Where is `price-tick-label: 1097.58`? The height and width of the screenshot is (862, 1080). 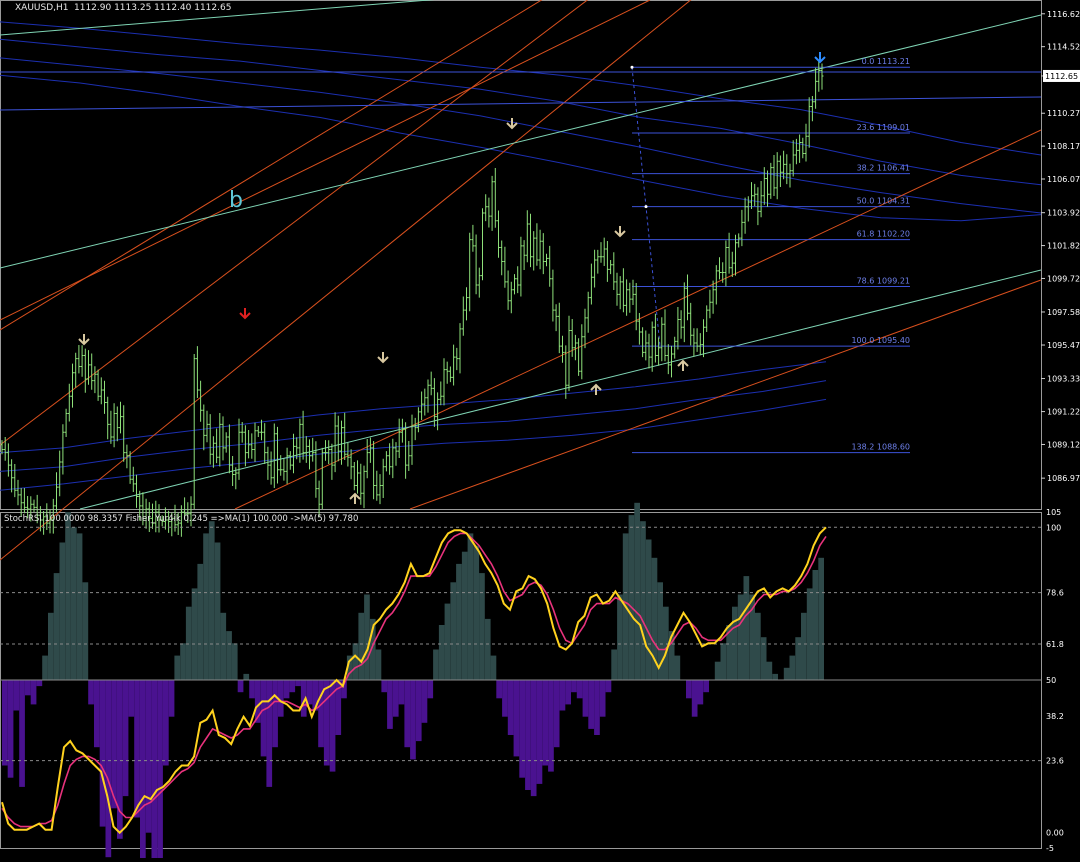
price-tick-label: 1097.58 is located at coordinates (1063, 312).